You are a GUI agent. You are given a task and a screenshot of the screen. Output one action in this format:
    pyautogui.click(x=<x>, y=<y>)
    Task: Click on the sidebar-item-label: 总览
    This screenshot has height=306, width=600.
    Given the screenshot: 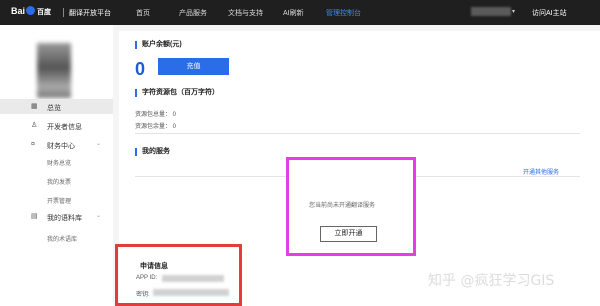 What is the action you would take?
    pyautogui.click(x=54, y=108)
    